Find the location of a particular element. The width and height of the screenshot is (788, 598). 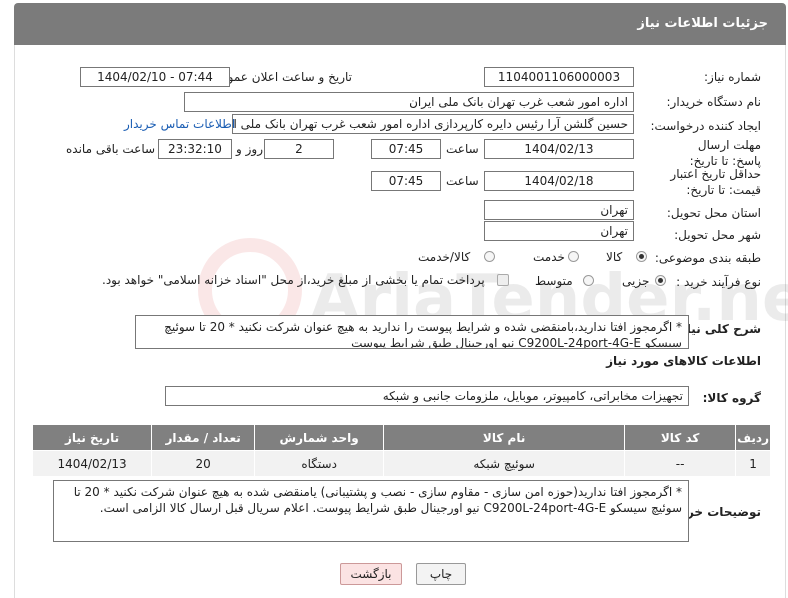

announce-datetime-field: 1404/02/10 - 07:44 is located at coordinates (155, 77).